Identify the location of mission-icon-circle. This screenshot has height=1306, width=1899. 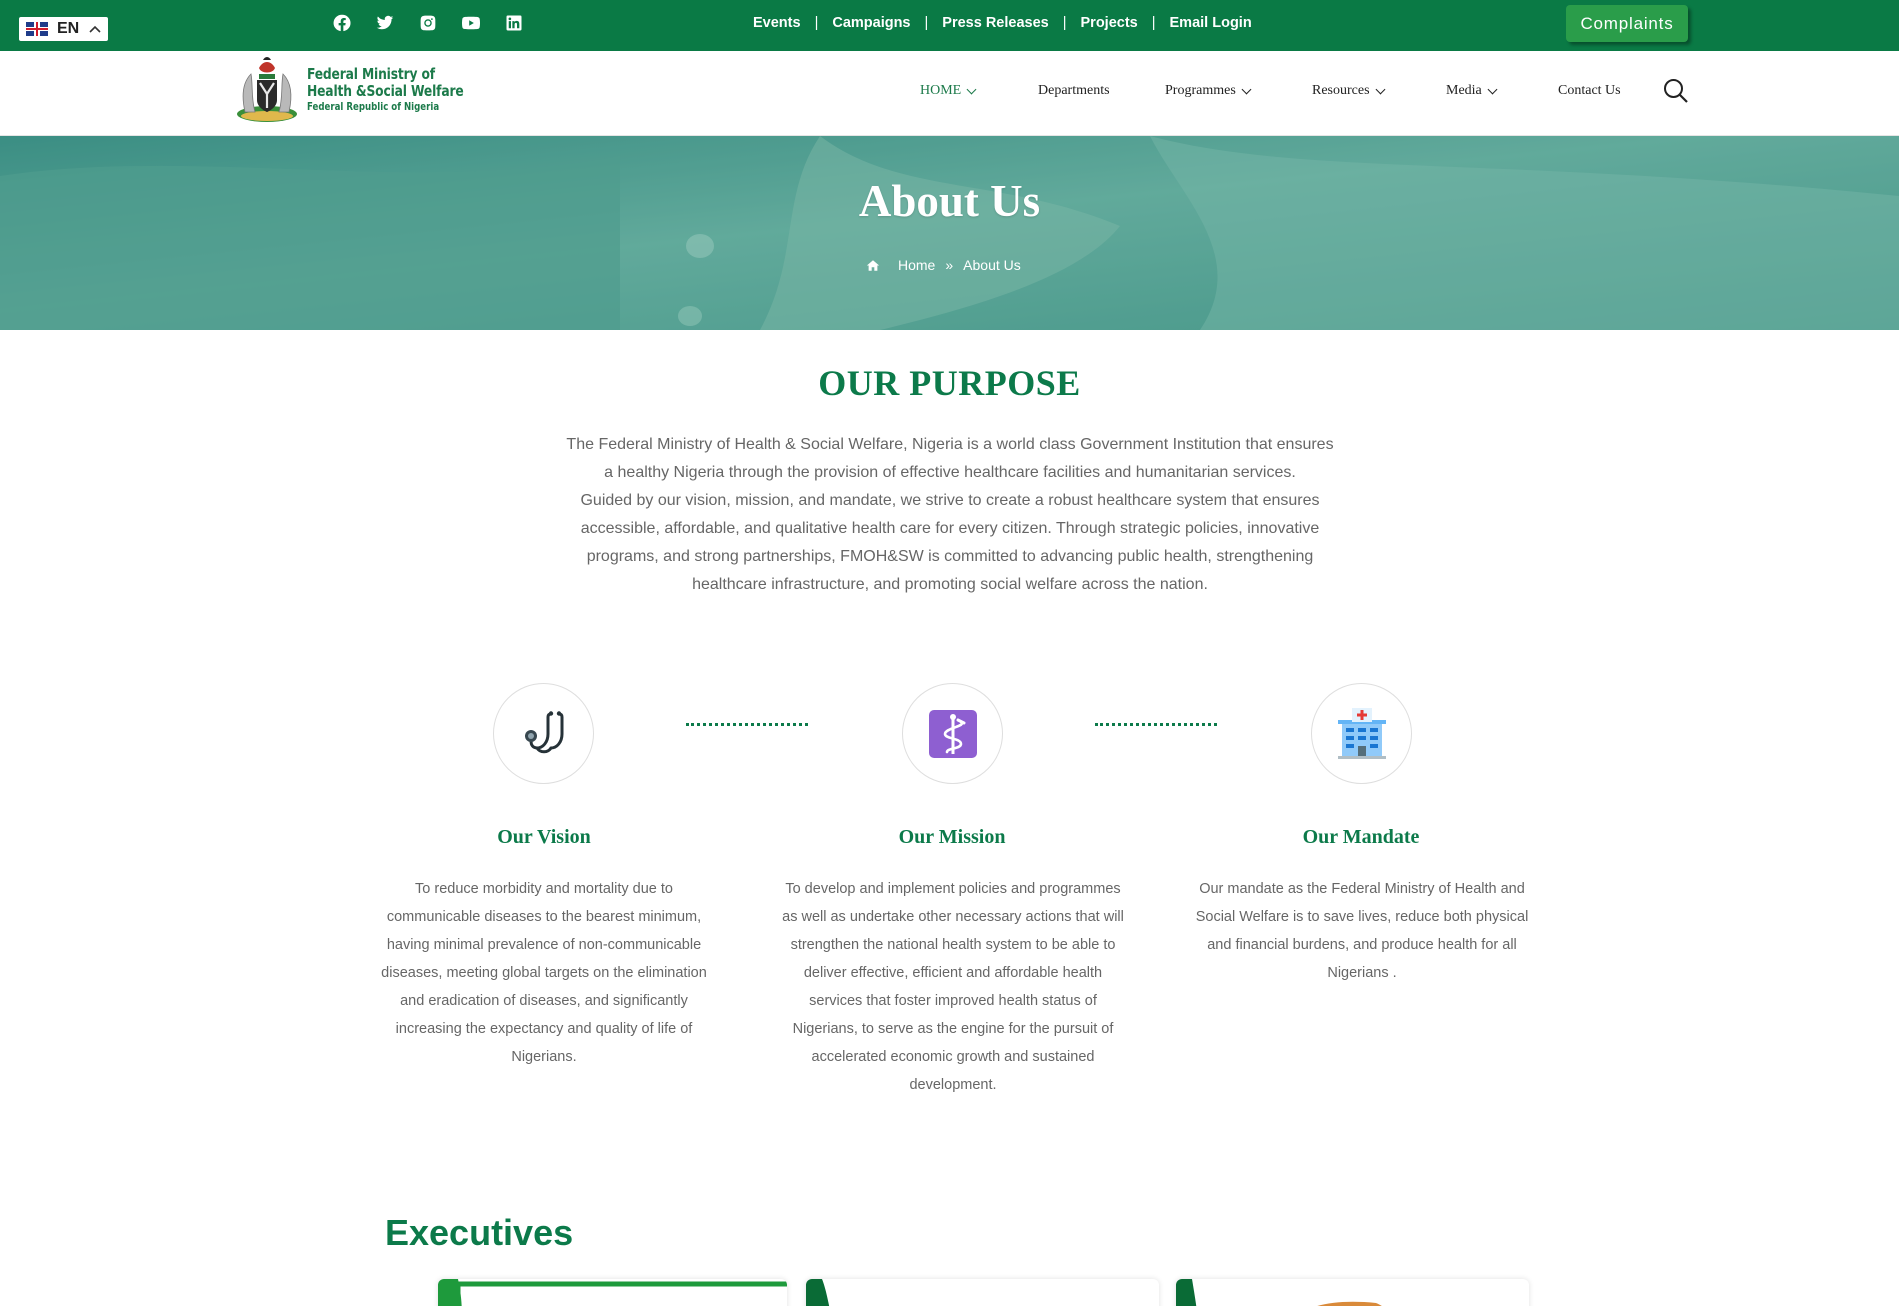
(952, 733).